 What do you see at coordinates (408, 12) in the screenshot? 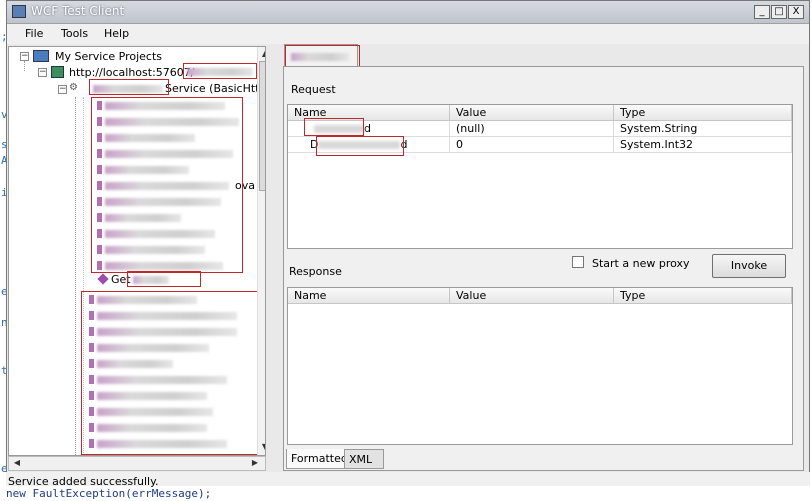
I see `title-bar: WCF Test Client _ □ X` at bounding box center [408, 12].